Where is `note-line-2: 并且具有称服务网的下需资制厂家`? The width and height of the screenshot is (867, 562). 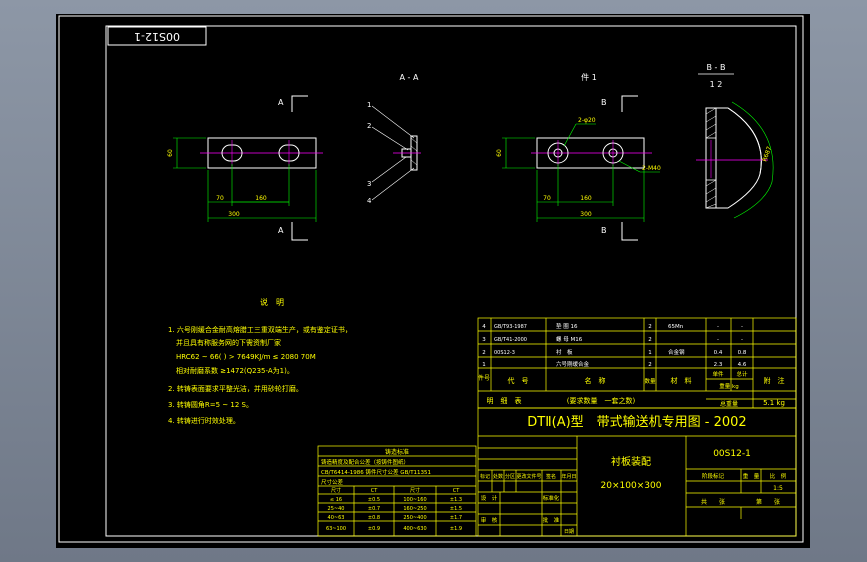 note-line-2: 并且具有称服务网的下需资制厂家 is located at coordinates (228, 342).